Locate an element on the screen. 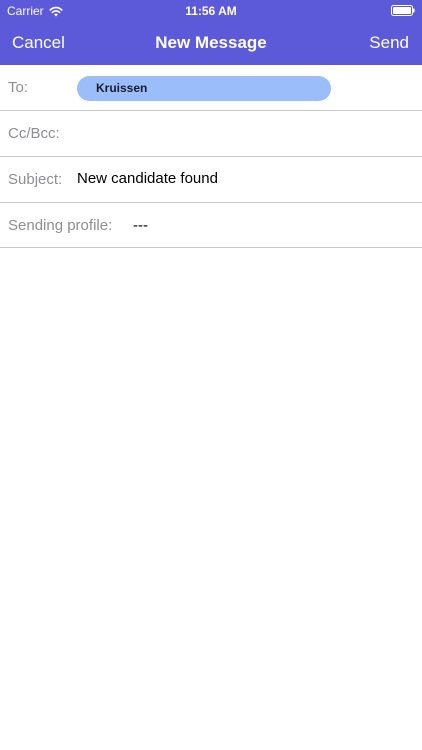 The image size is (422, 750). status-bar: Carrier 11:56 AM is located at coordinates (211, 11).